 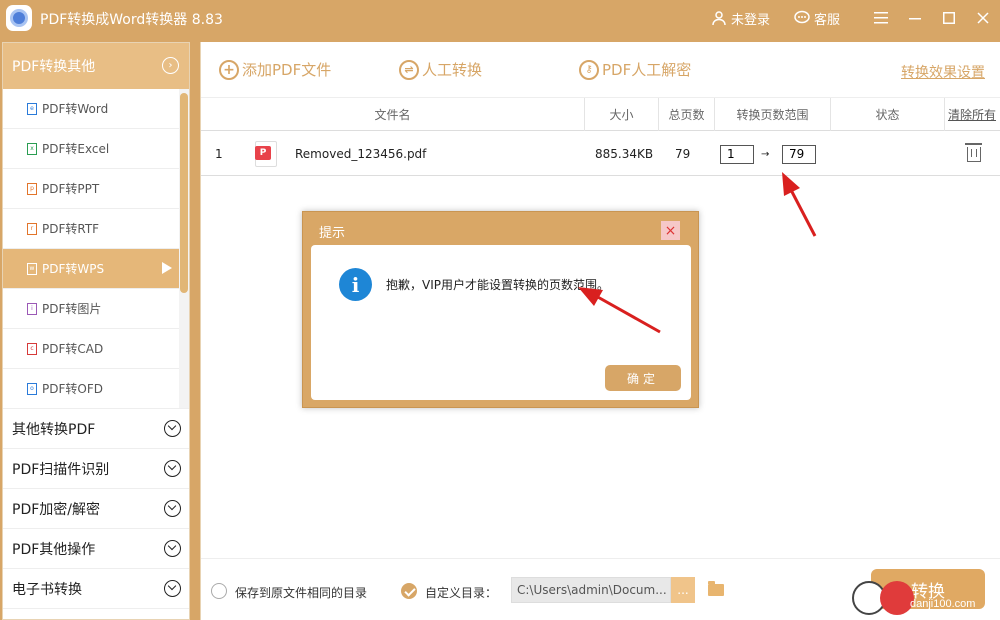 What do you see at coordinates (75, 109) in the screenshot?
I see `sidebar-item-label: PDF转Word` at bounding box center [75, 109].